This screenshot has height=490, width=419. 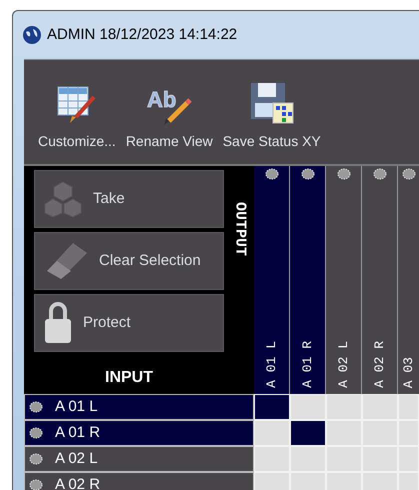 What do you see at coordinates (58, 323) in the screenshot?
I see `padlock-icon` at bounding box center [58, 323].